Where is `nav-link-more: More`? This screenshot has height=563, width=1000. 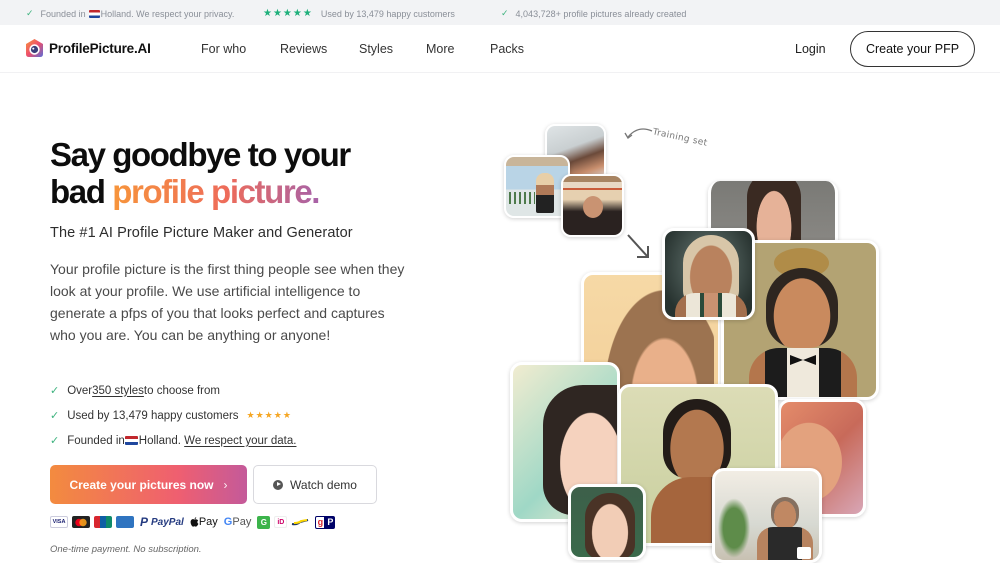
nav-link-more: More is located at coordinates (440, 49).